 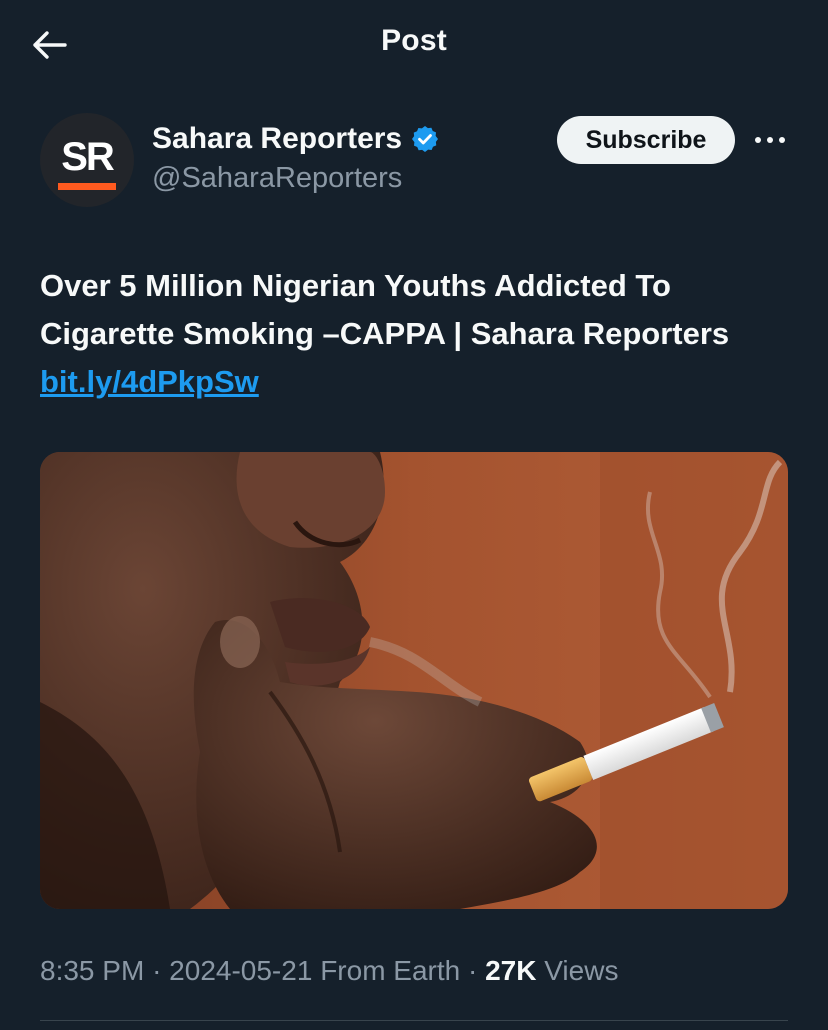 I want to click on verified-badge-icon, so click(x=425, y=139).